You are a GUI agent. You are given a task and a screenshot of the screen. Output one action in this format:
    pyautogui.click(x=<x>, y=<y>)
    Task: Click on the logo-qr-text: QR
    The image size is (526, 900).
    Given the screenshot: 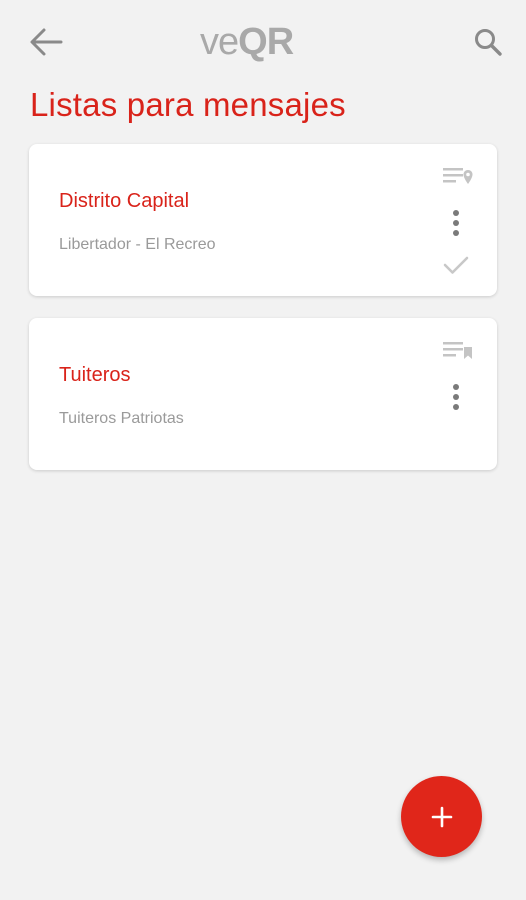 What is the action you would take?
    pyautogui.click(x=266, y=42)
    